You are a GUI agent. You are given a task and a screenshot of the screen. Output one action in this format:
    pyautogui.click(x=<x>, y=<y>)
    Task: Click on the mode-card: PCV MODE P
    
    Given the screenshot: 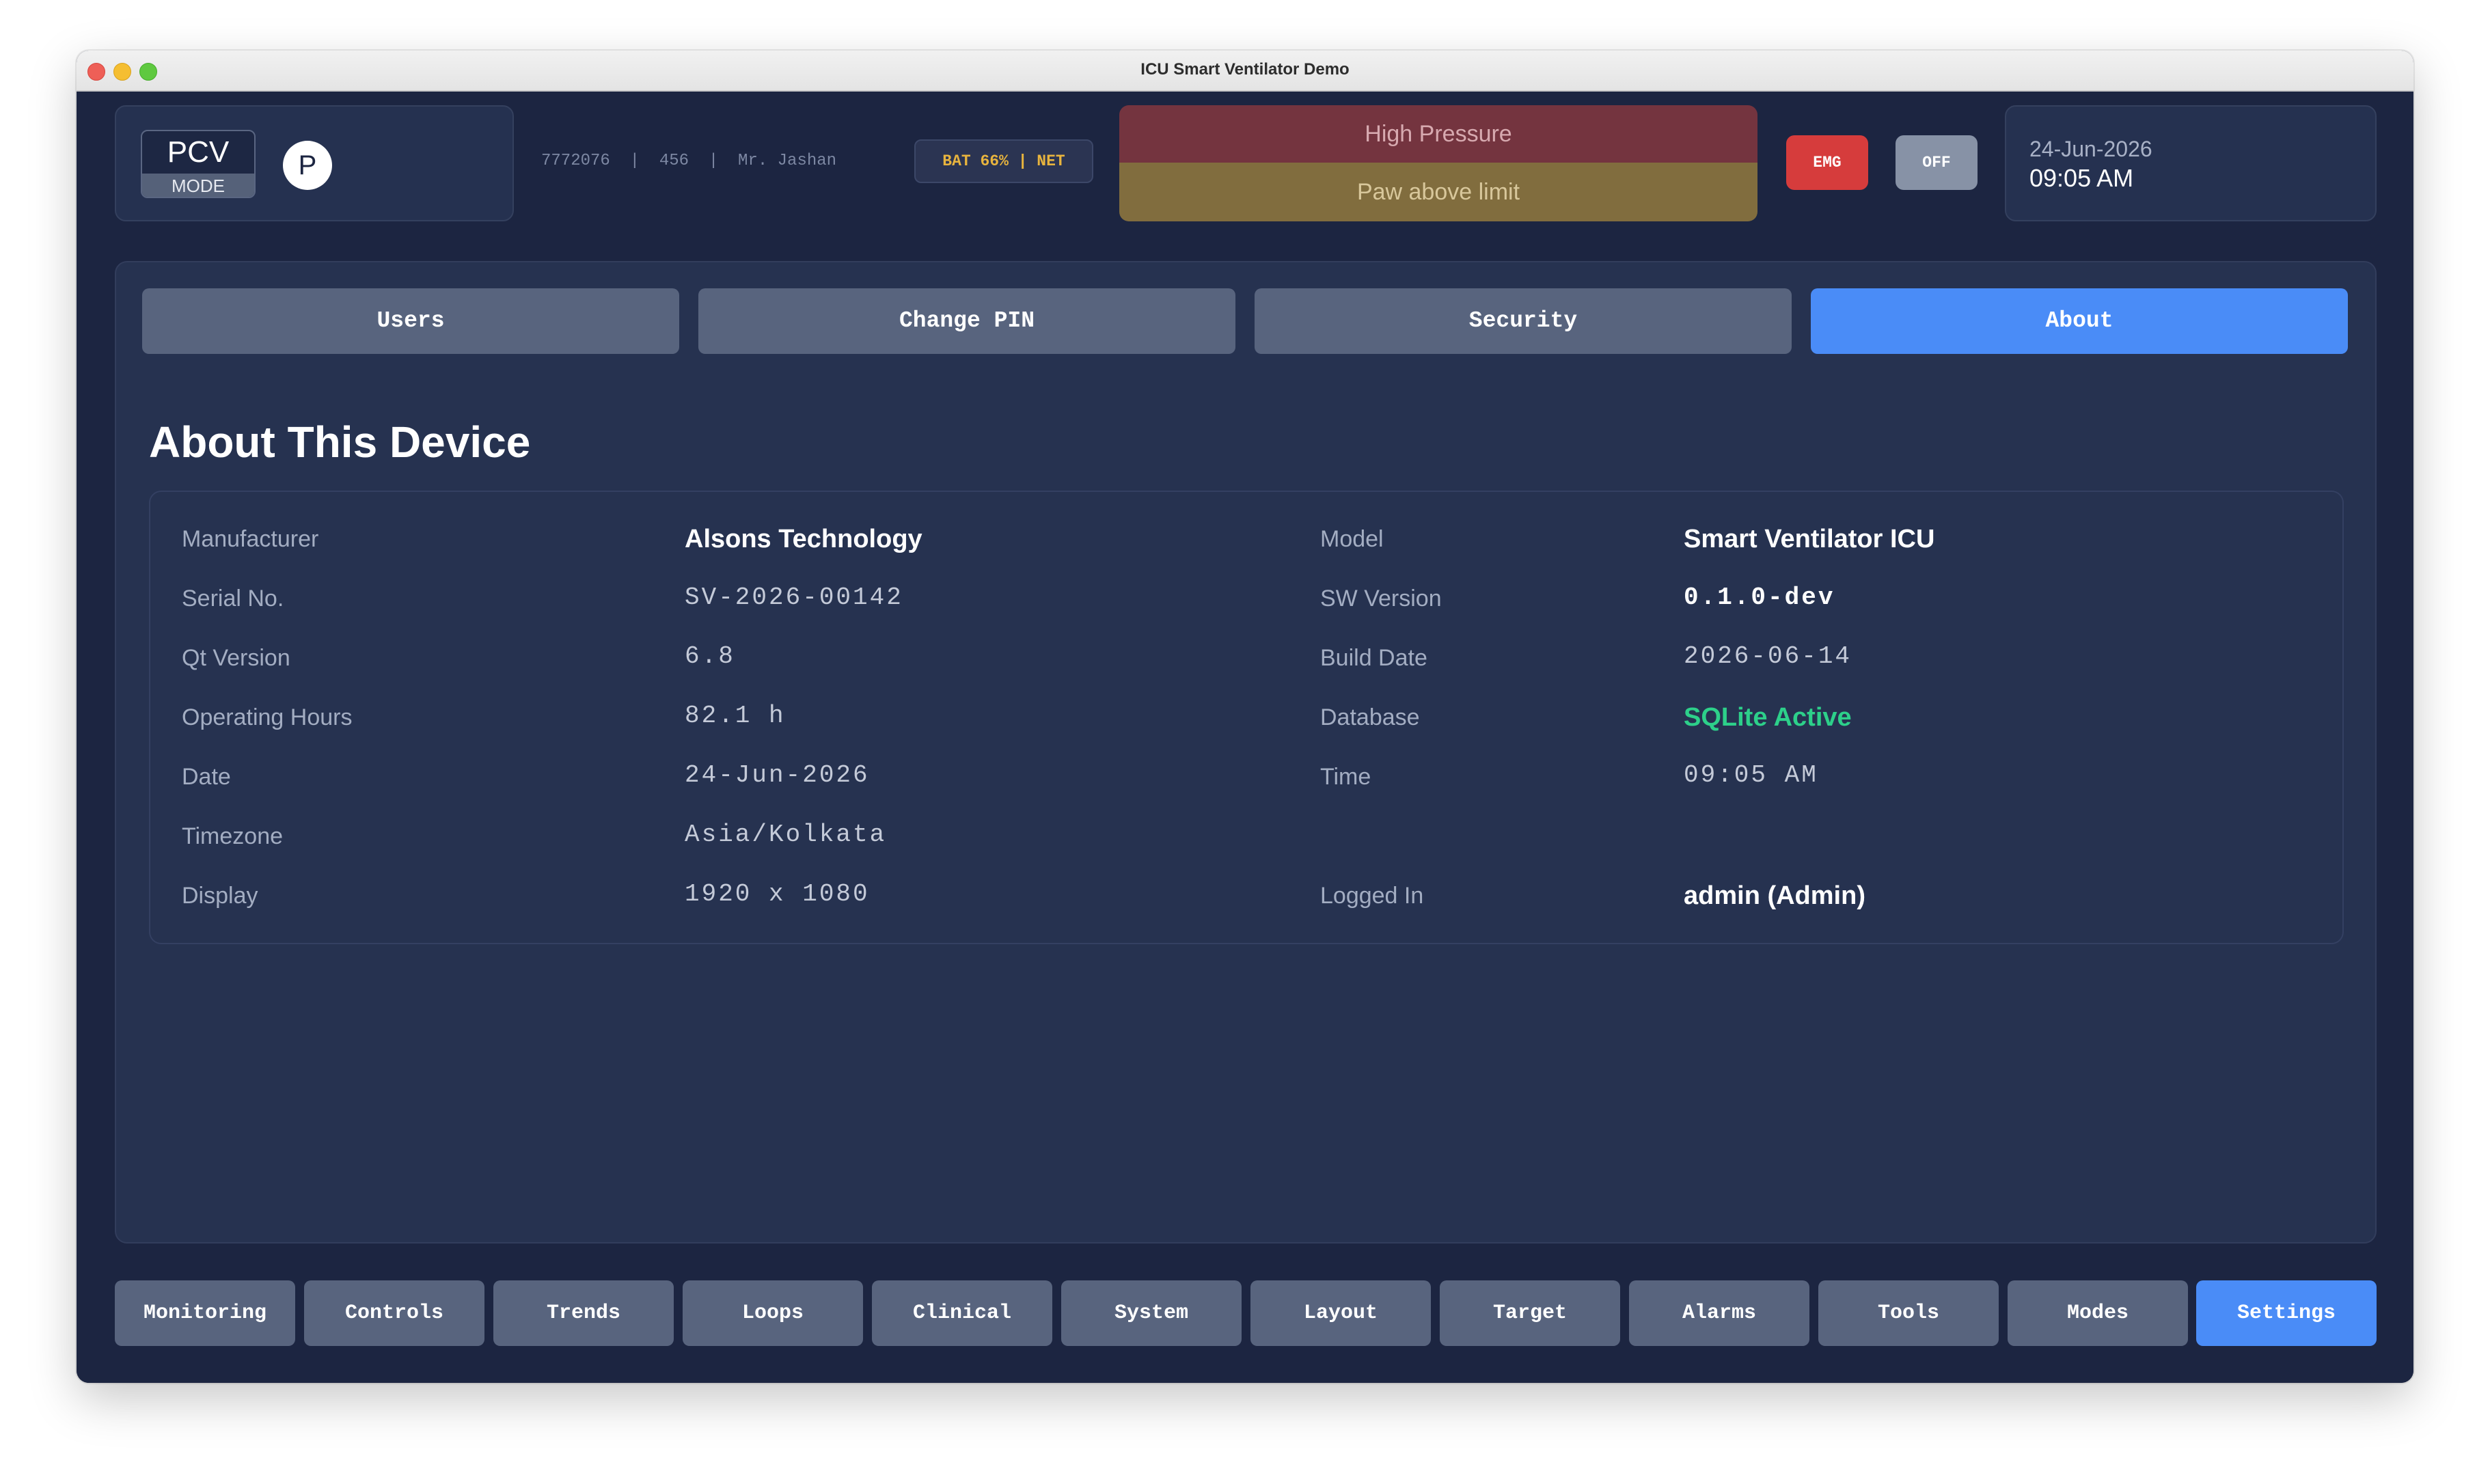 What is the action you would take?
    pyautogui.click(x=314, y=163)
    